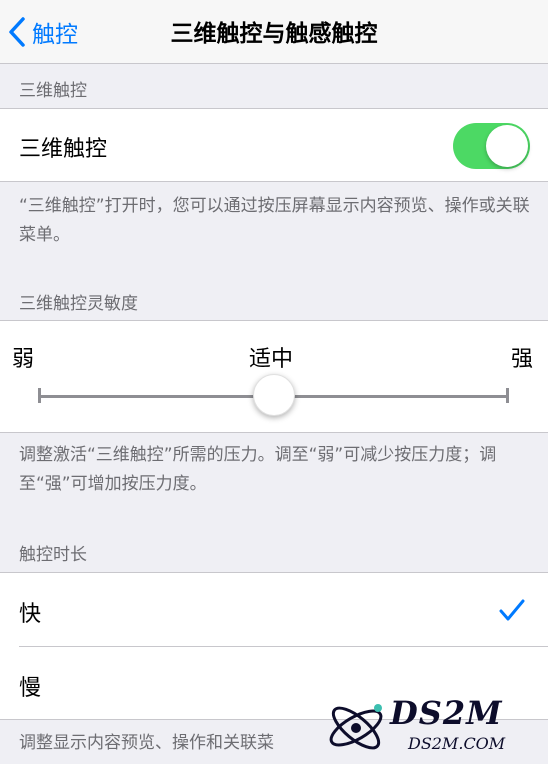  What do you see at coordinates (522, 359) in the screenshot?
I see `slider-label-strong: 强` at bounding box center [522, 359].